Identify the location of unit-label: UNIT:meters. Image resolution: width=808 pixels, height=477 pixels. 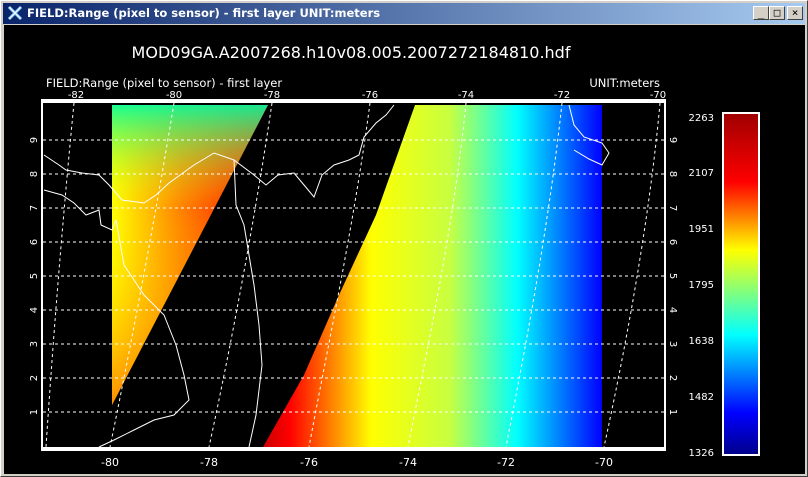
(624, 83).